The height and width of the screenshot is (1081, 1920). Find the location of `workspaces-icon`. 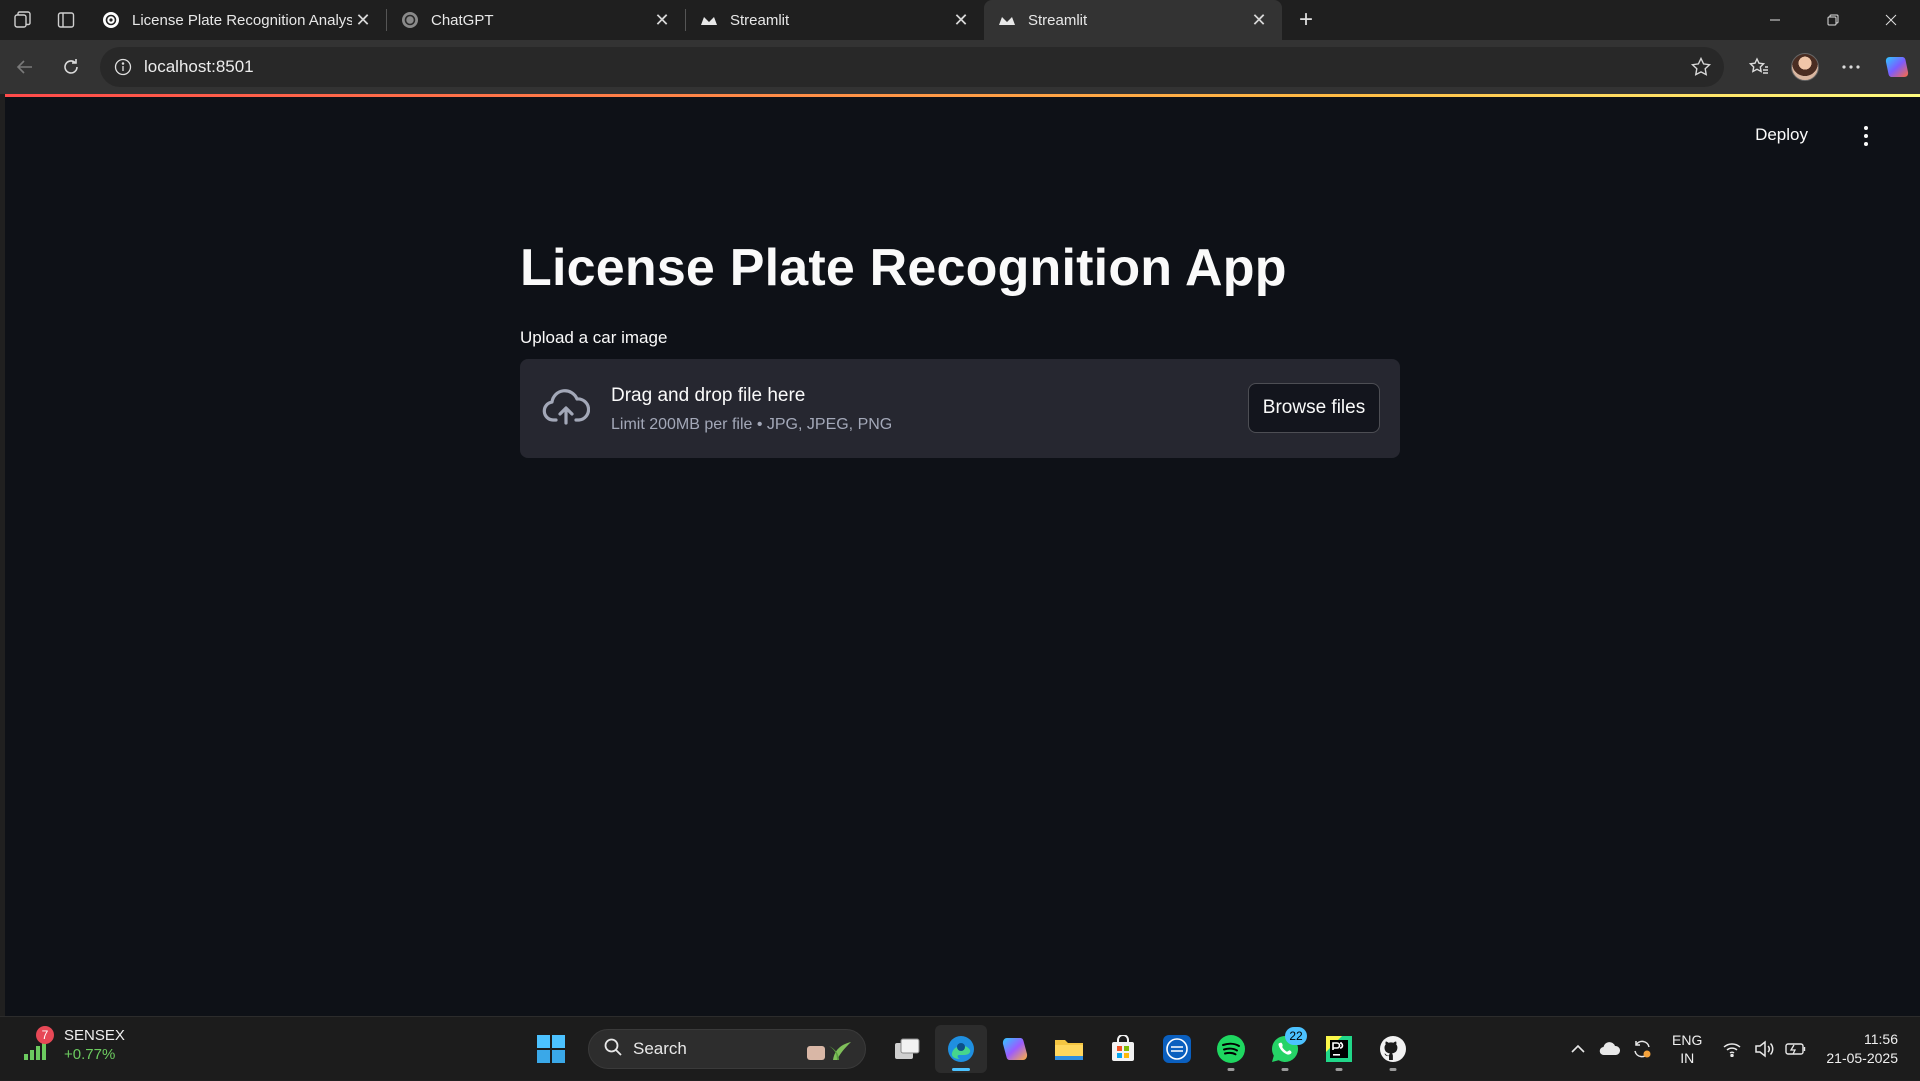

workspaces-icon is located at coordinates (22, 20).